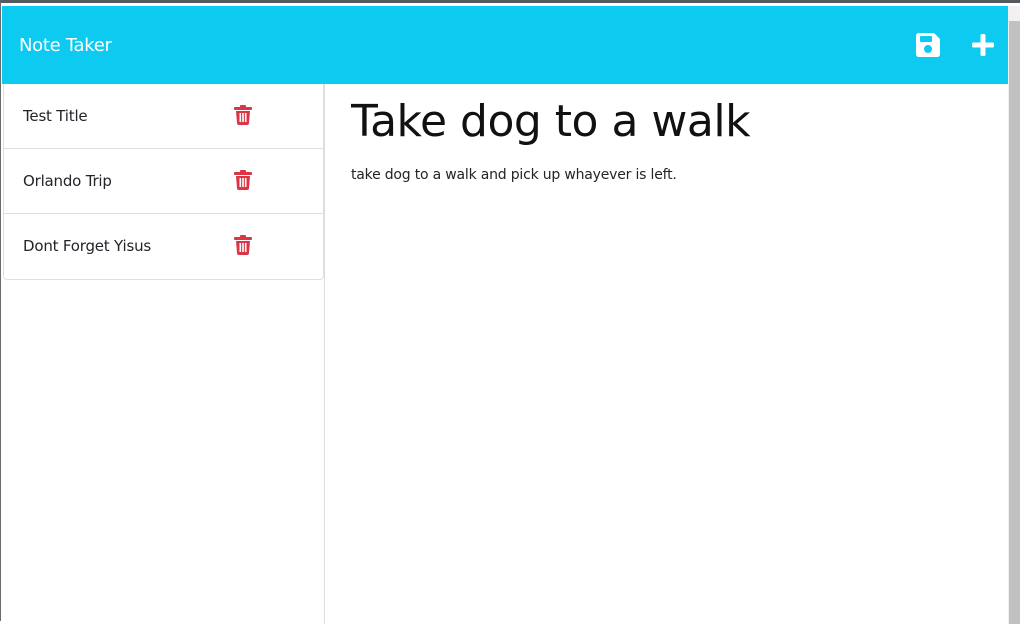  I want to click on scrollbar, so click(1014, 315).